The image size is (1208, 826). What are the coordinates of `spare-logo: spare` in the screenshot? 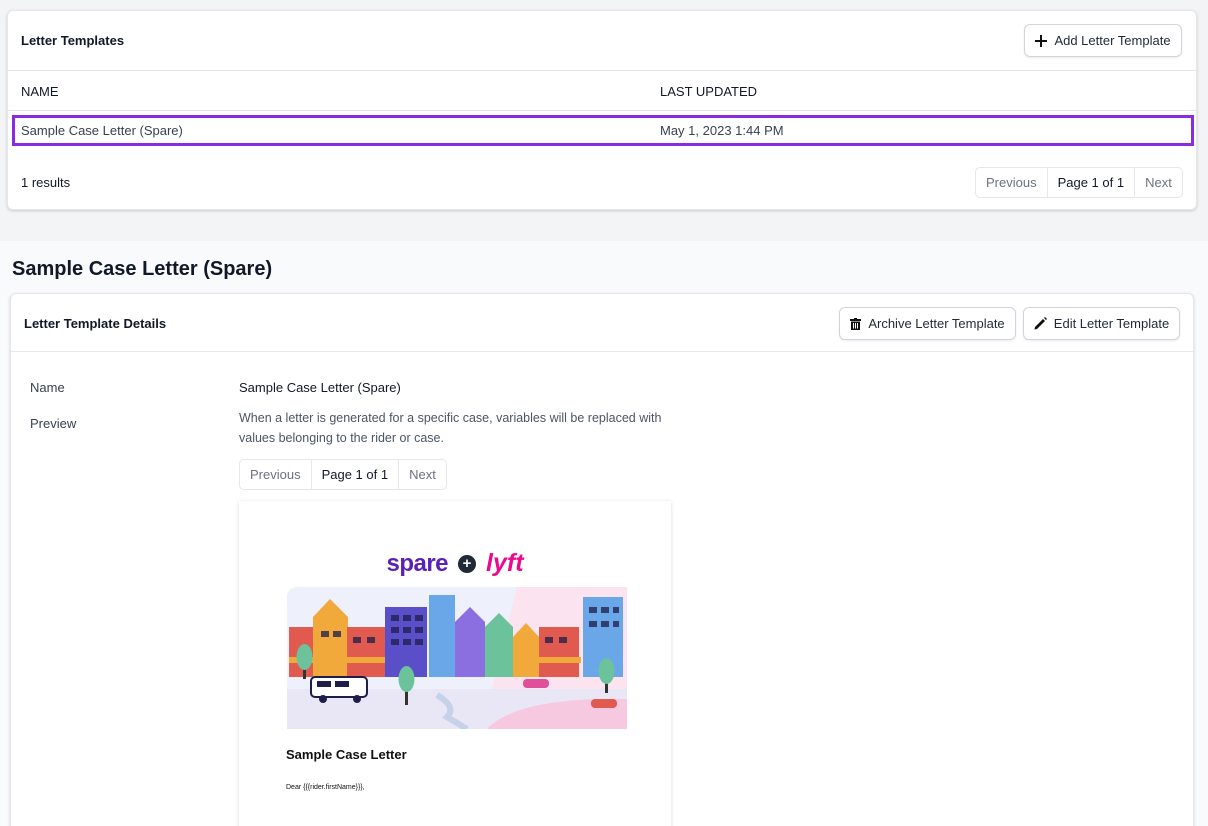 It's located at (417, 563).